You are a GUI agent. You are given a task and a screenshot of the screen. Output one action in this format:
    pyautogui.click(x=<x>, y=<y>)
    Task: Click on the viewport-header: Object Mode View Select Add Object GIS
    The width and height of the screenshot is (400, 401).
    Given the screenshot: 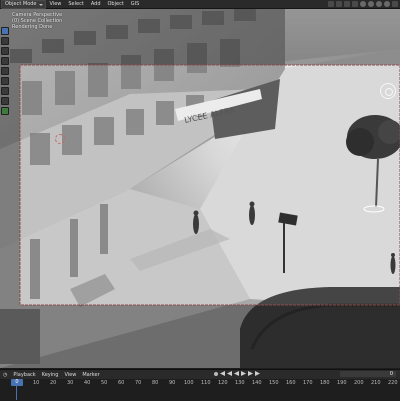 What is the action you would take?
    pyautogui.click(x=200, y=4)
    